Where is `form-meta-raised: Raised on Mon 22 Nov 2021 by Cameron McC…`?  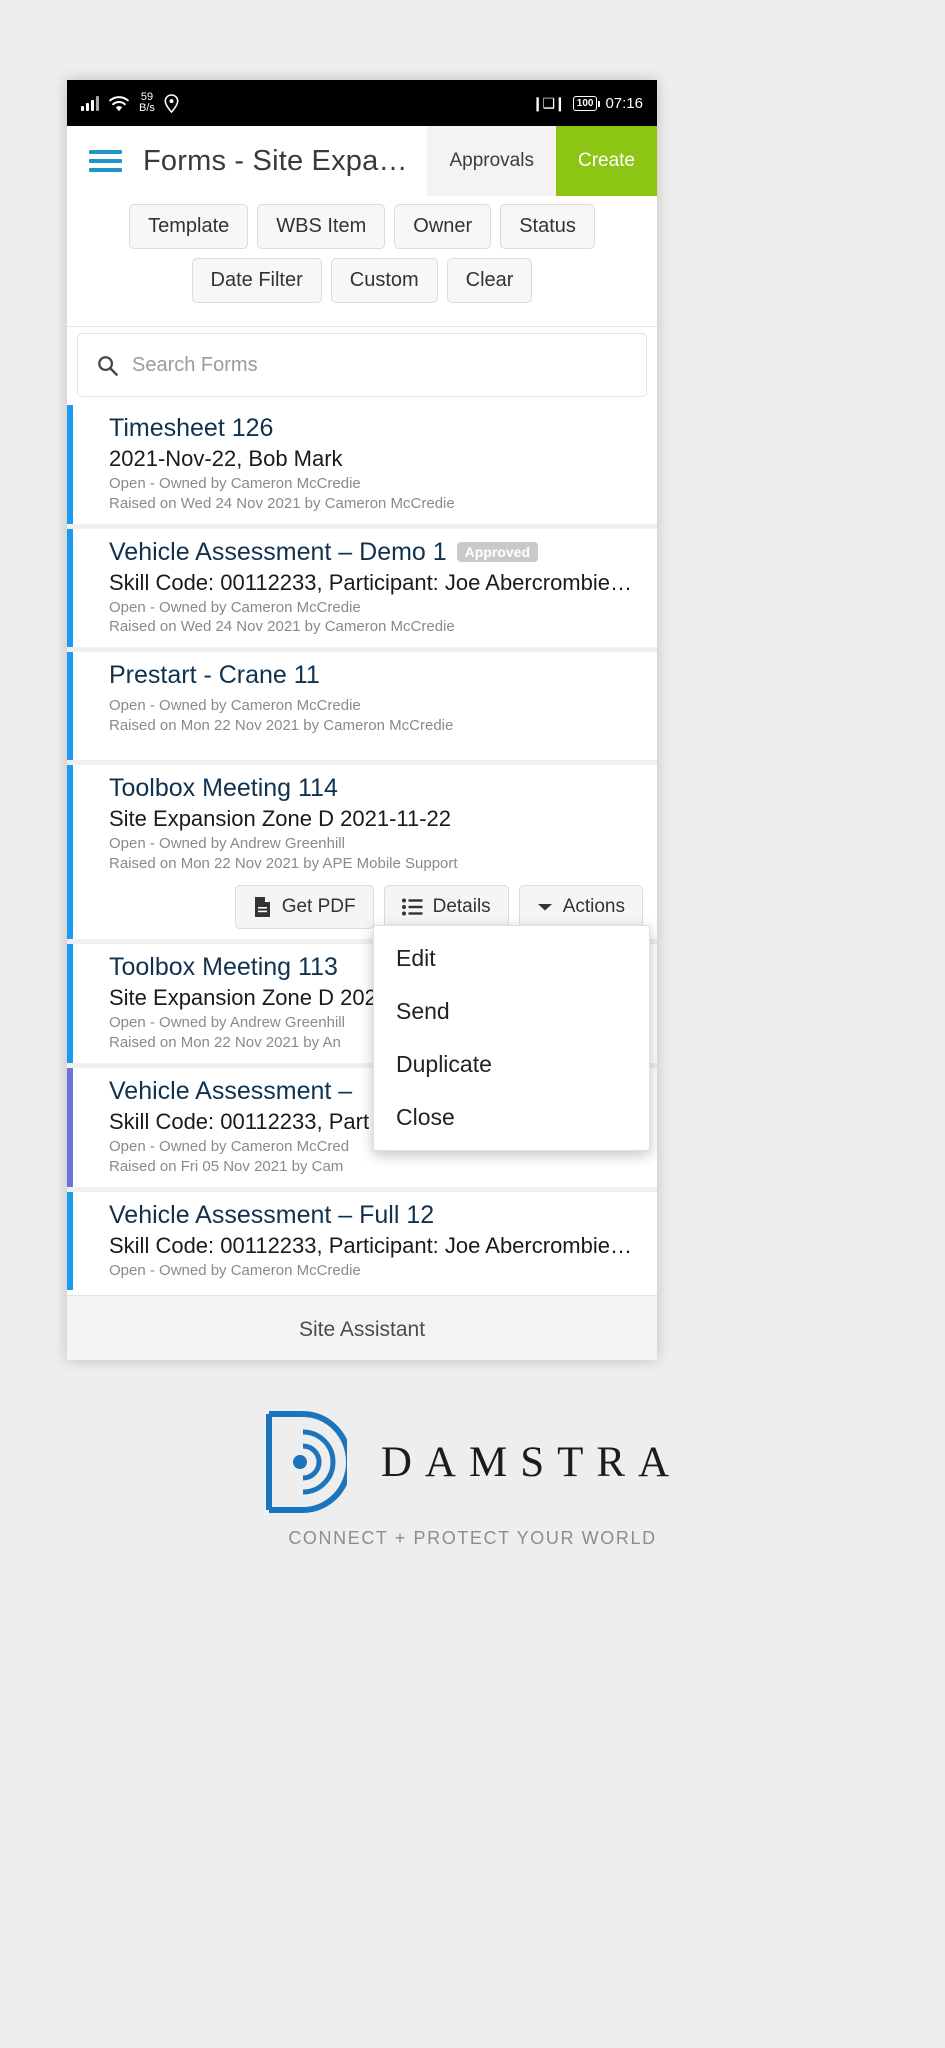
form-meta-raised: Raised on Mon 22 Nov 2021 by Cameron McC… is located at coordinates (281, 725).